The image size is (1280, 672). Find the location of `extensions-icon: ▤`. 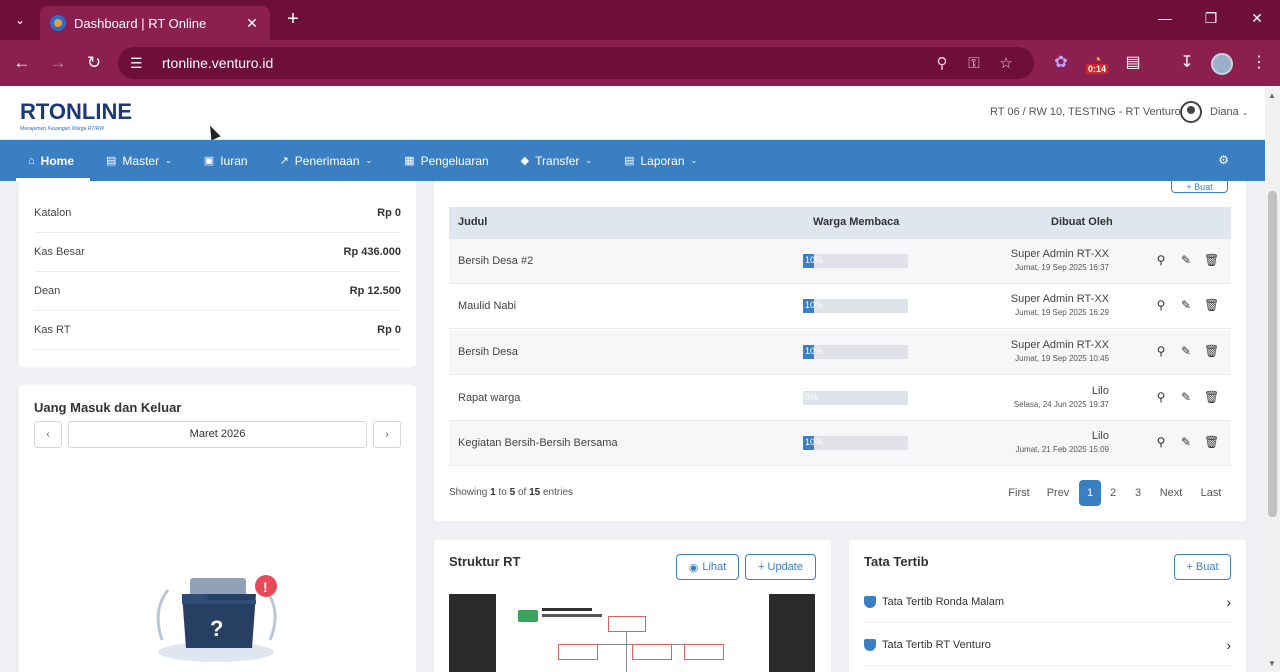

extensions-icon: ▤ is located at coordinates (1133, 63).